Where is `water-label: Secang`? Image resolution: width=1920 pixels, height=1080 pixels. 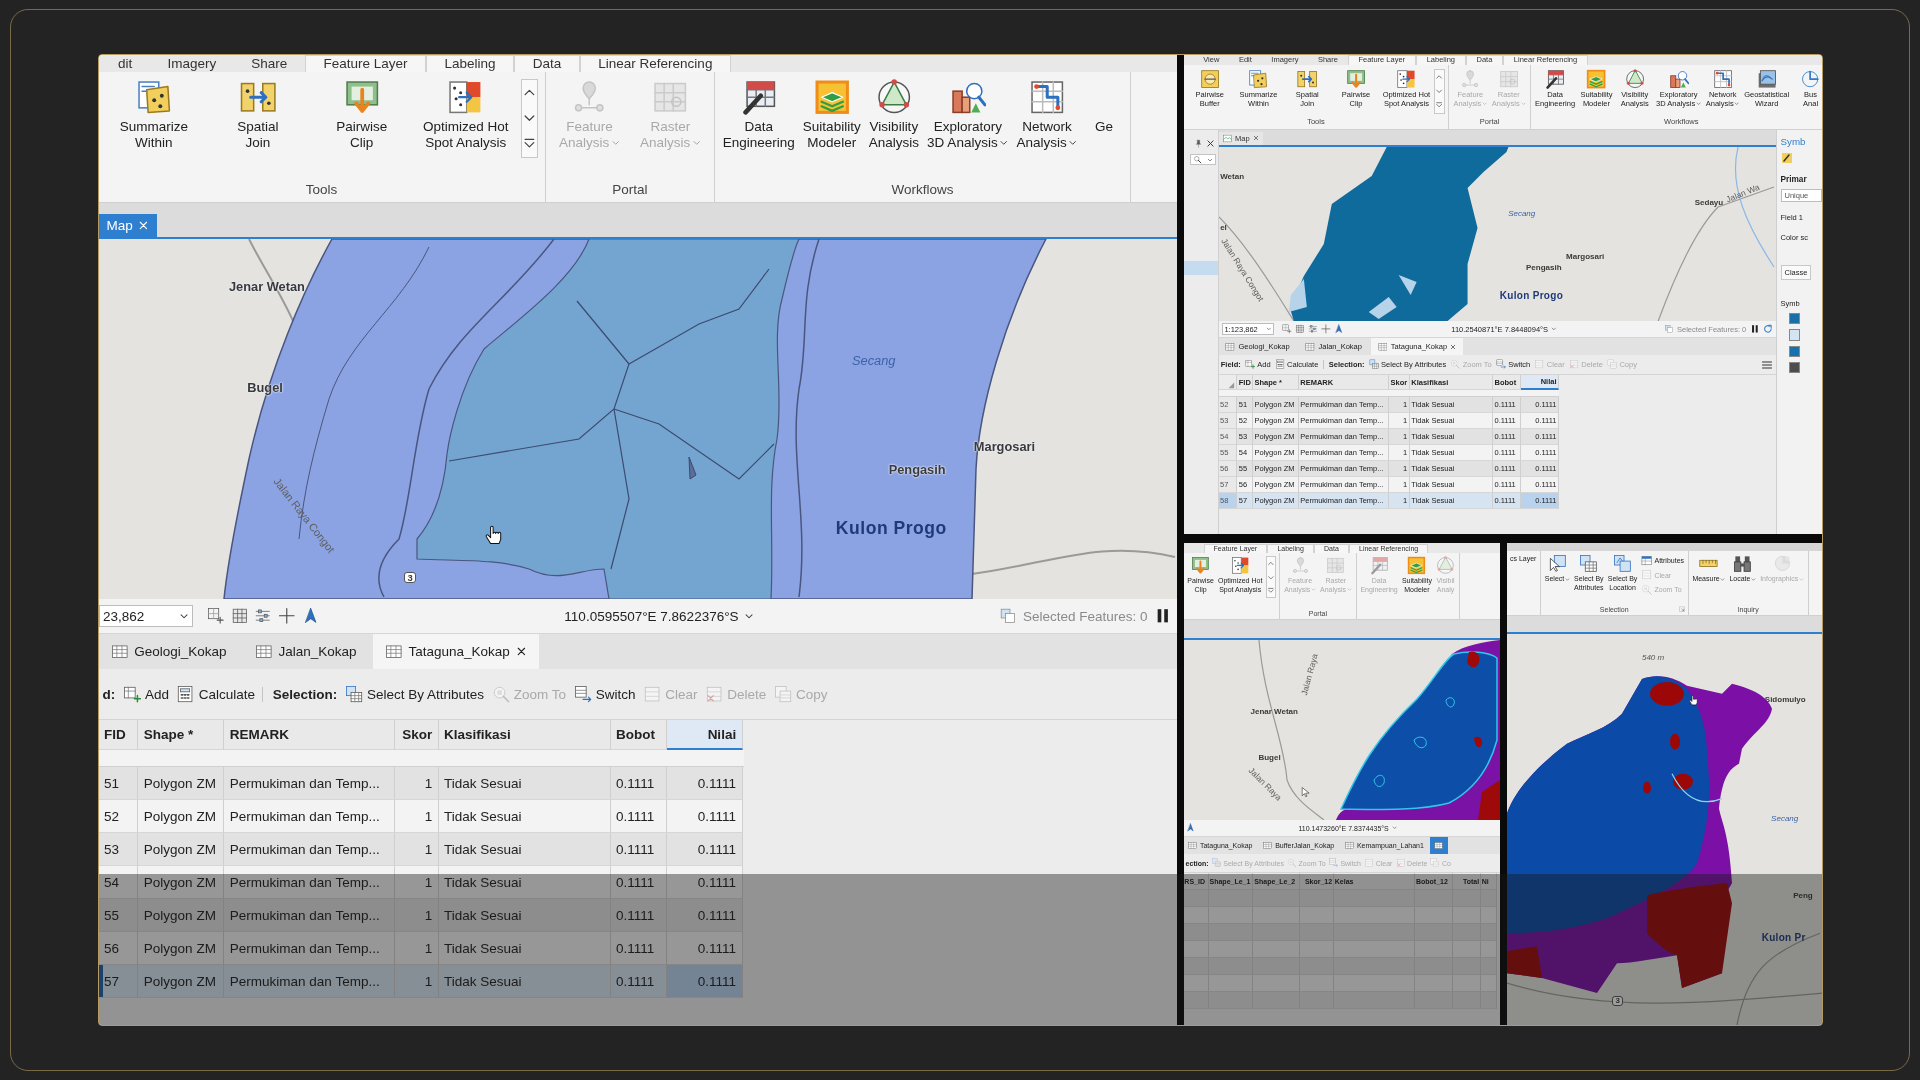
water-label: Secang is located at coordinates (1785, 819).